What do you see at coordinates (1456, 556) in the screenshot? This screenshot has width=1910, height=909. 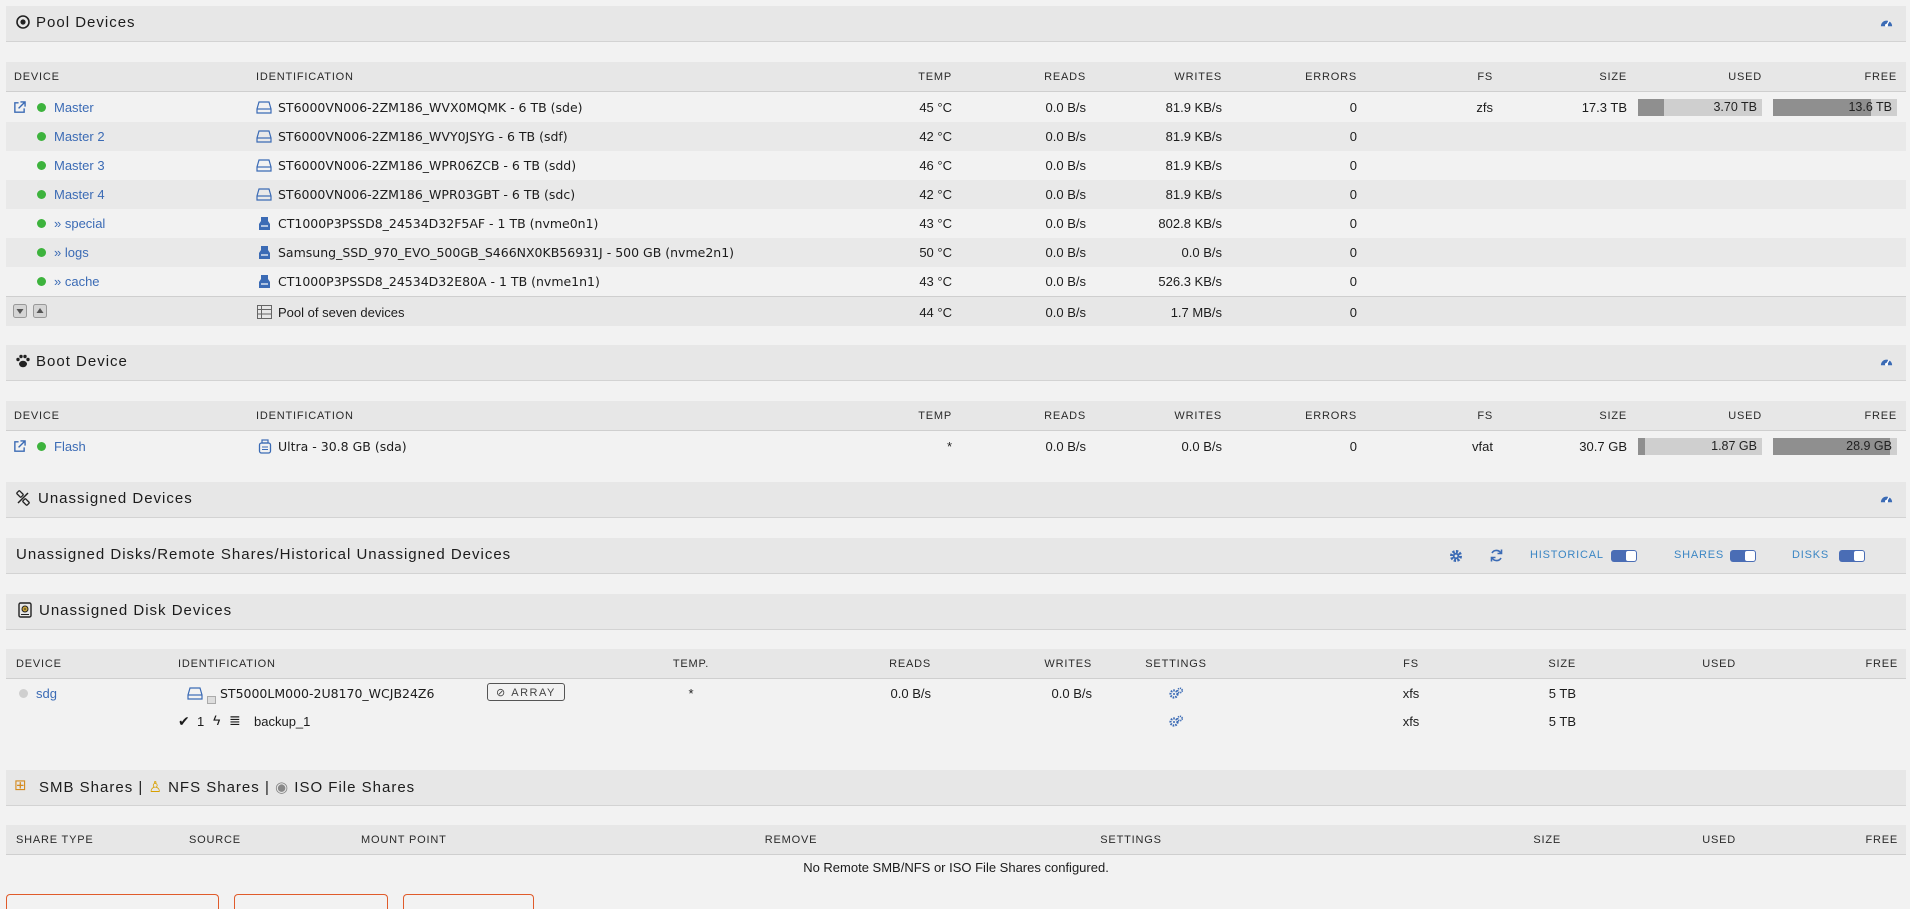 I see `gear-icon` at bounding box center [1456, 556].